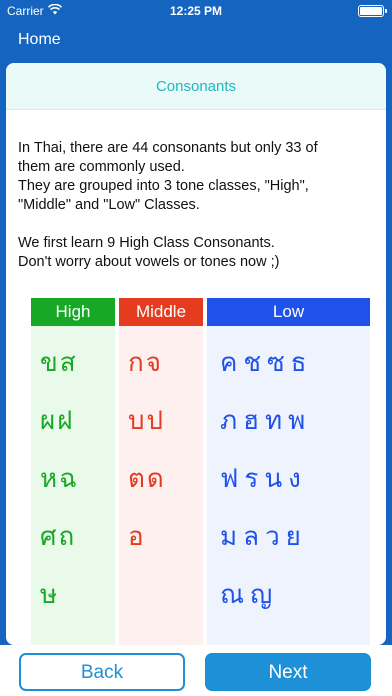 Image resolution: width=392 pixels, height=696 pixels. Describe the element at coordinates (263, 537) in the screenshot. I see `consonant-row: มลวย` at that location.